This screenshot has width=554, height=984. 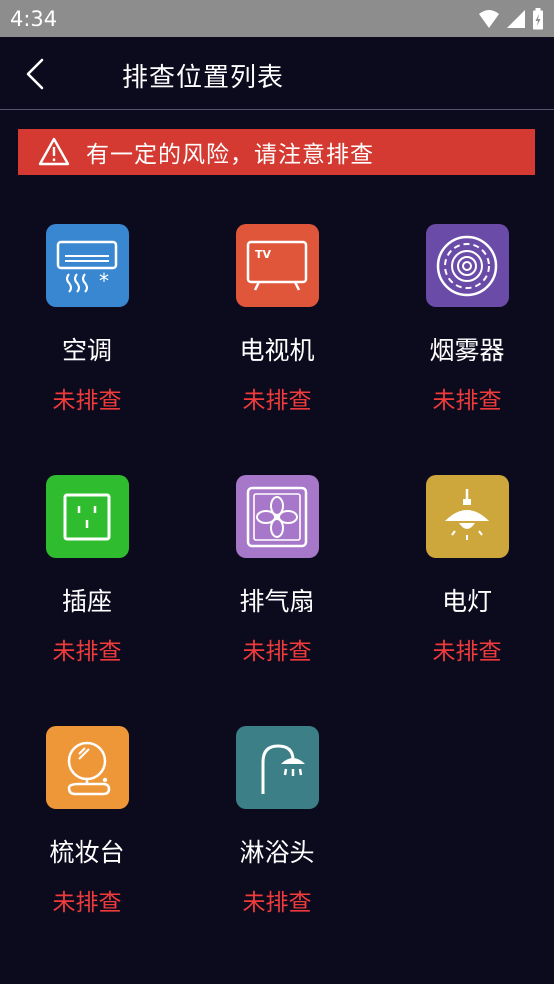 I want to click on status-bar: 4:34, so click(x=277, y=18).